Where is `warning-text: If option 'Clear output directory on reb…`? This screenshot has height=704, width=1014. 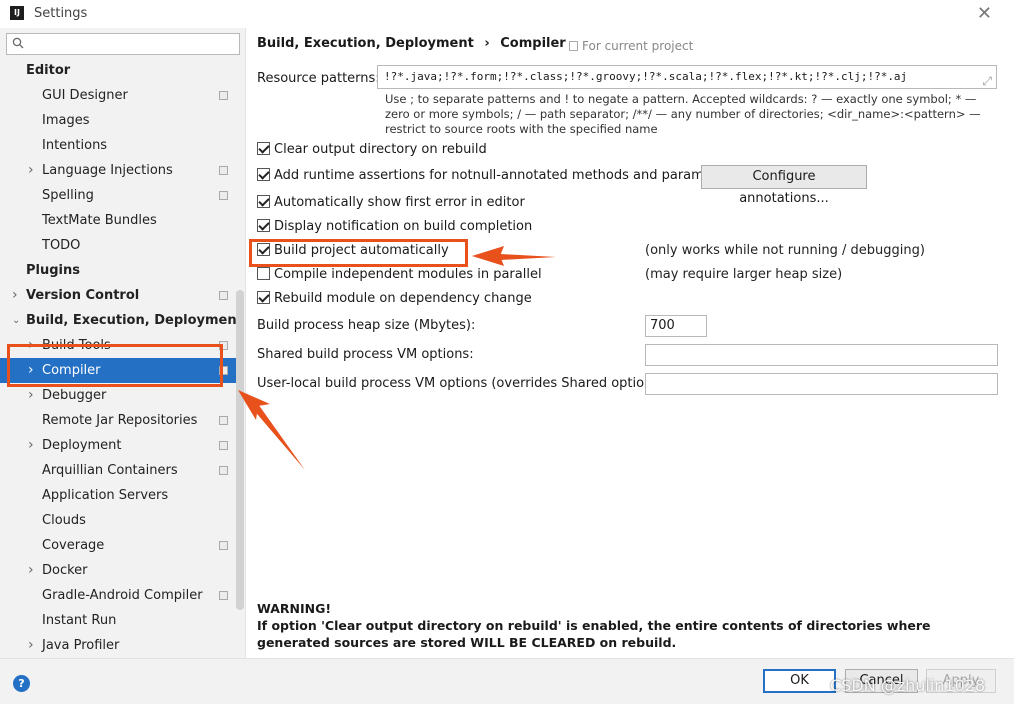 warning-text: If option 'Clear output directory on reb… is located at coordinates (594, 634).